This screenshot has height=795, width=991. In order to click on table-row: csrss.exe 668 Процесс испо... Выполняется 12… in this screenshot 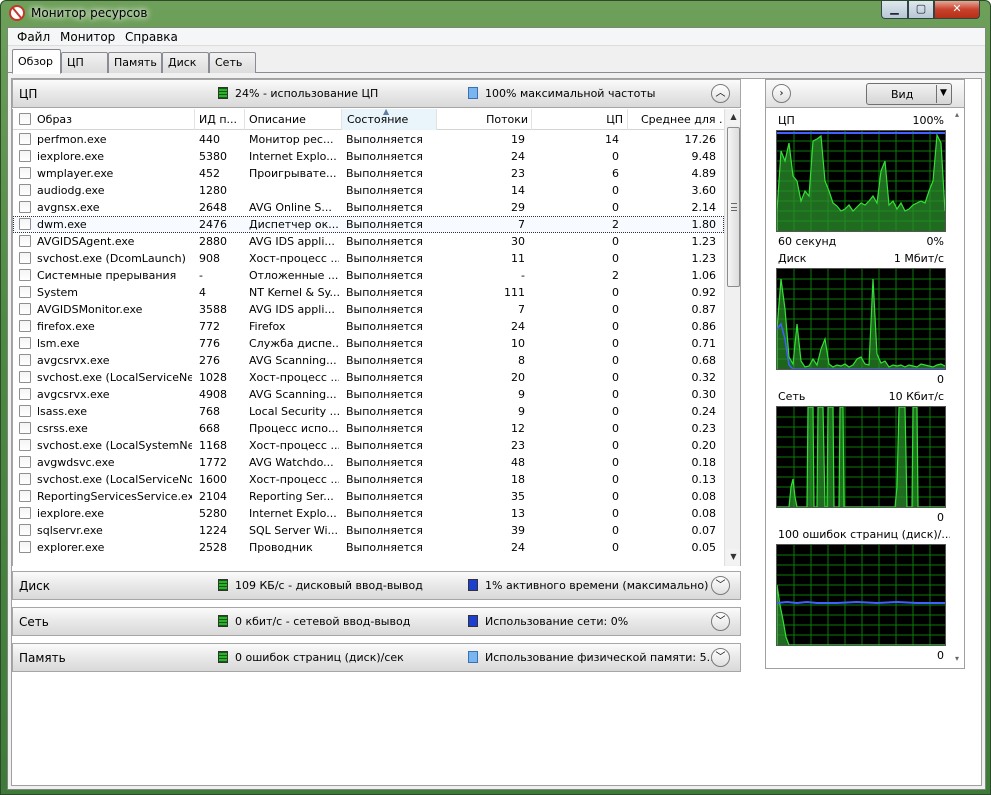, I will do `click(368, 428)`.